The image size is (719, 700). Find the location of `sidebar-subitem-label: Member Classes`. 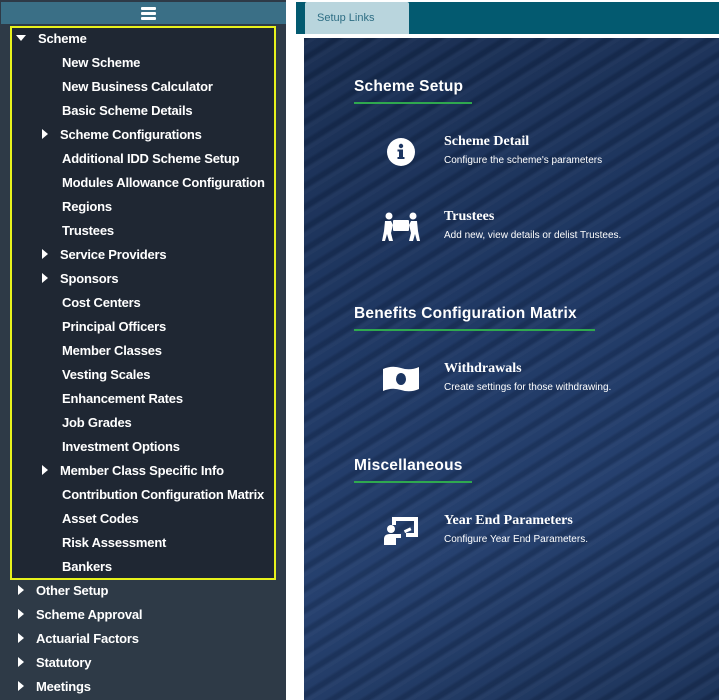

sidebar-subitem-label: Member Classes is located at coordinates (112, 350).